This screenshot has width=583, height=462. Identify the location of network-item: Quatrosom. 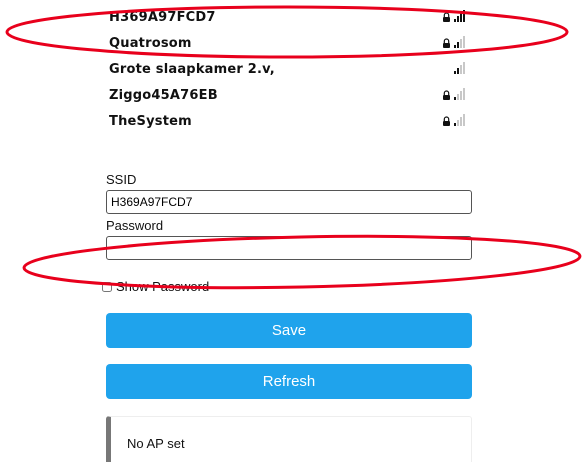
(287, 43).